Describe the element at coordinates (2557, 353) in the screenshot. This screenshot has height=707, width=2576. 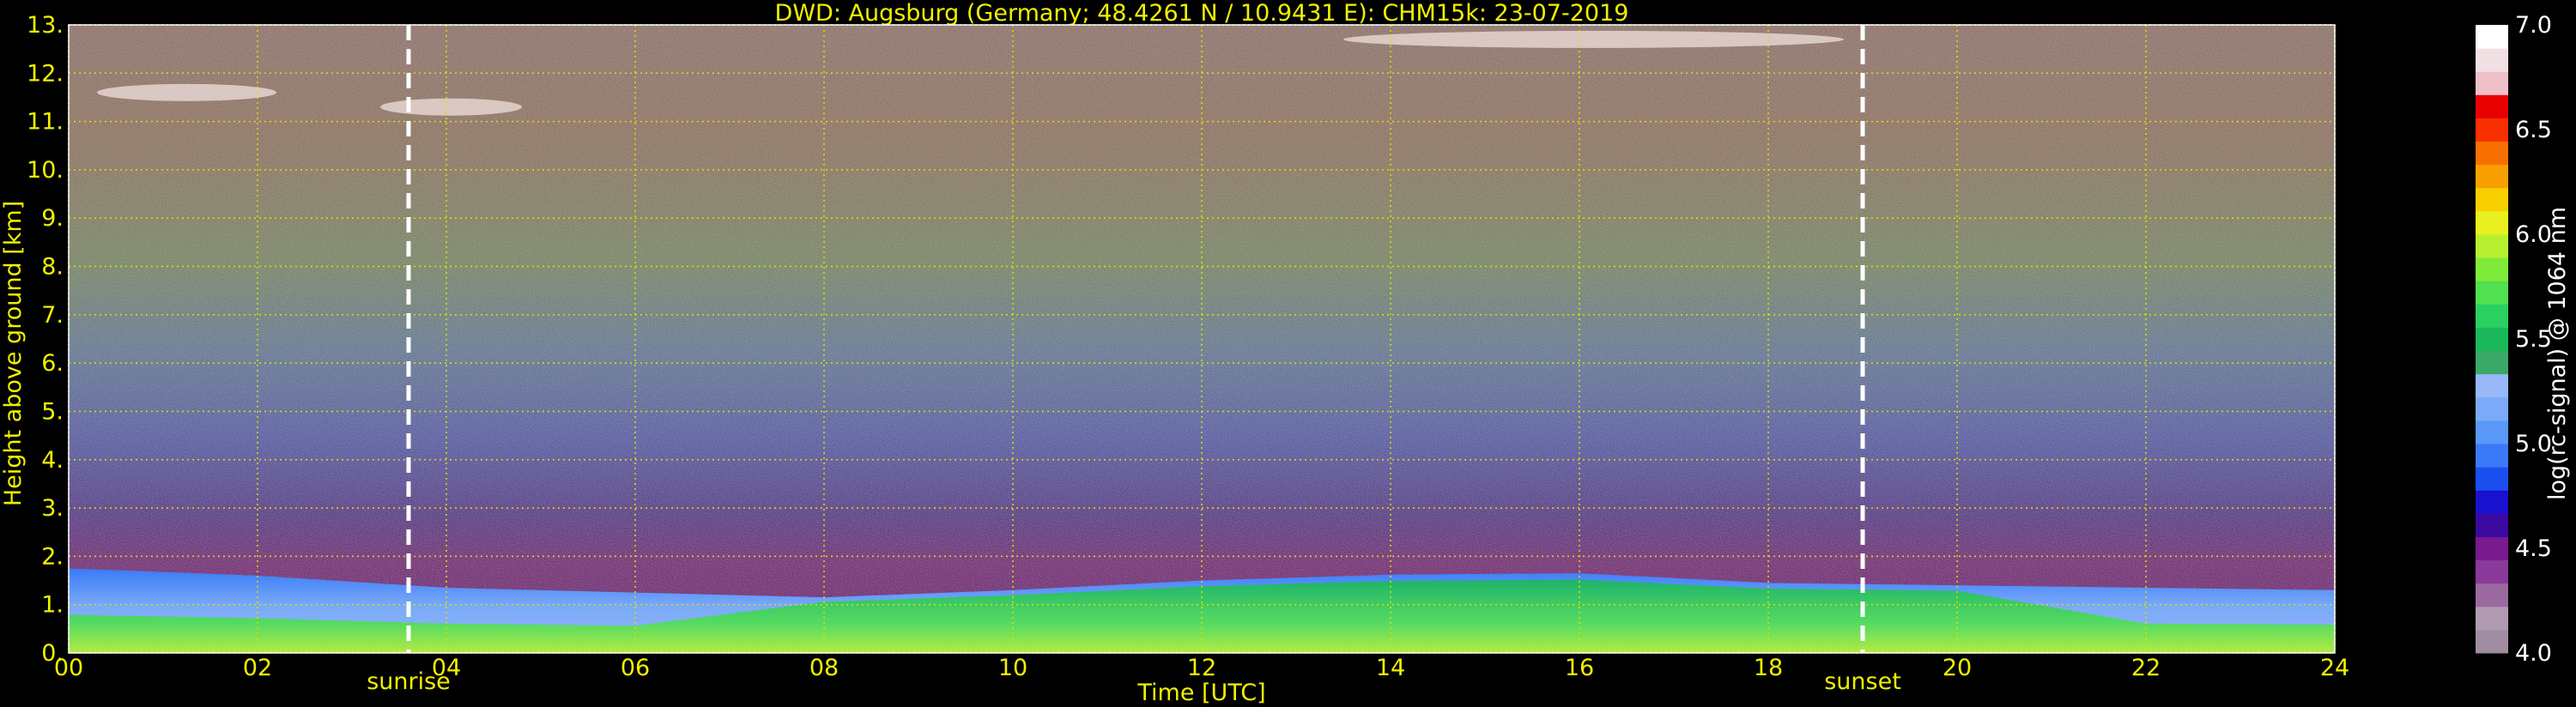
I see `colorbar-label: log(rc-signal) @ 1064 nm` at that location.